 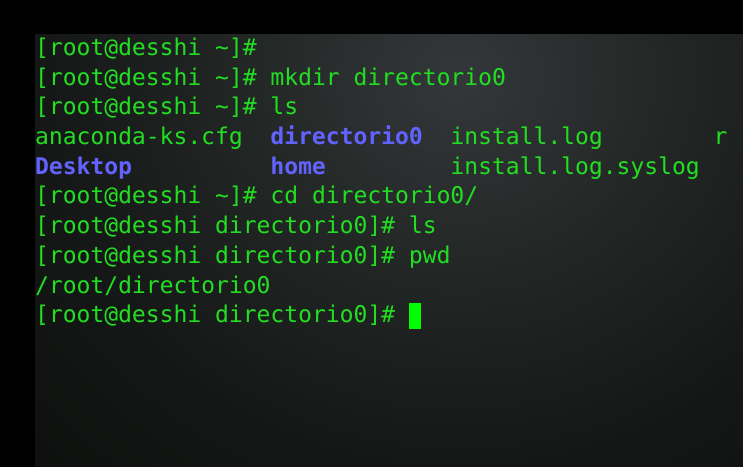 What do you see at coordinates (429, 256) in the screenshot?
I see `command-text: pwd` at bounding box center [429, 256].